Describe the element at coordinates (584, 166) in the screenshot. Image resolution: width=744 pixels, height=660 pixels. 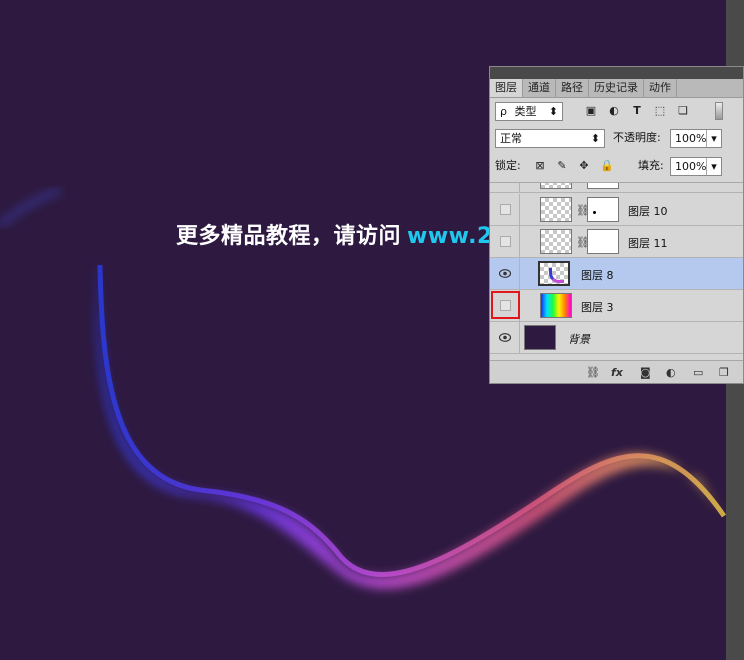
I see `lock-position-icon: ✥` at that location.